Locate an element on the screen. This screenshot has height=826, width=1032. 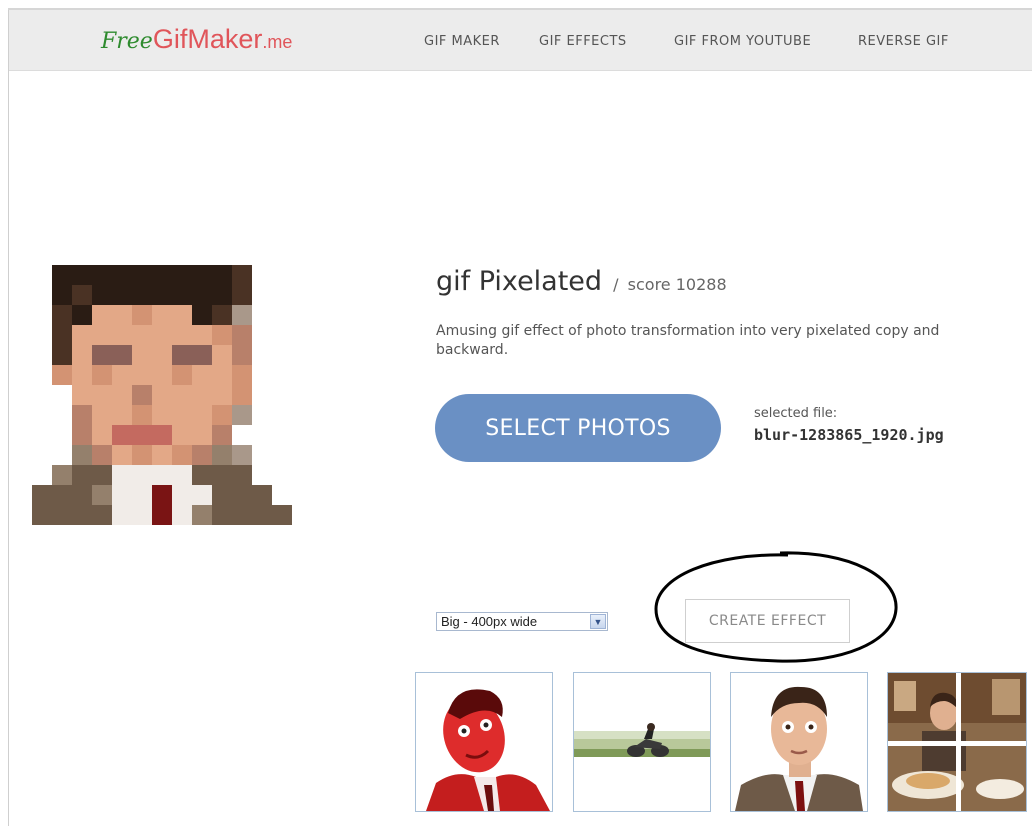
nav-gif-maker: GIF MAKER is located at coordinates (462, 41).